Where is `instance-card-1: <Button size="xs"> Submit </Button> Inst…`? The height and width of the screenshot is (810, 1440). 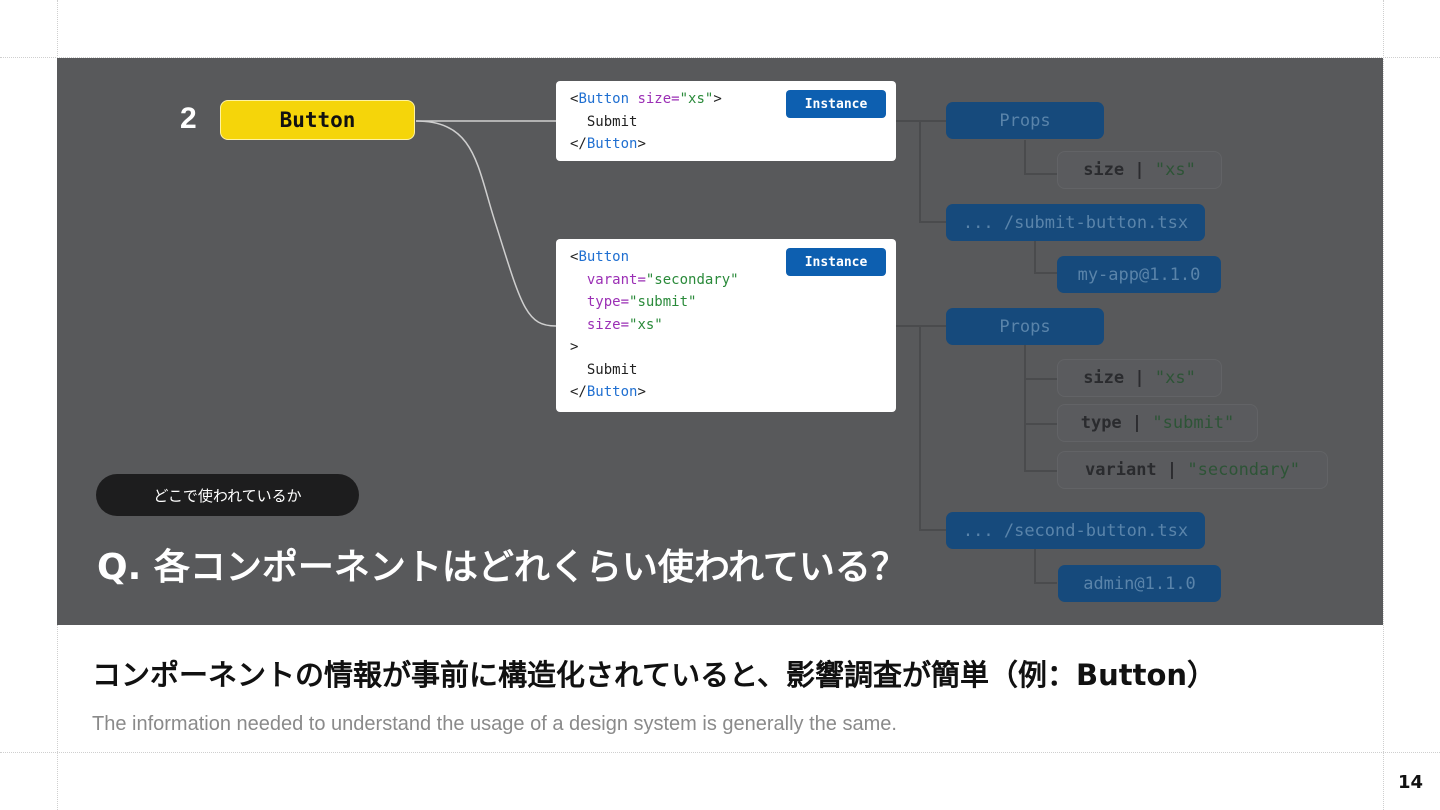 instance-card-1: <Button size="xs"> Submit </Button> Inst… is located at coordinates (726, 121).